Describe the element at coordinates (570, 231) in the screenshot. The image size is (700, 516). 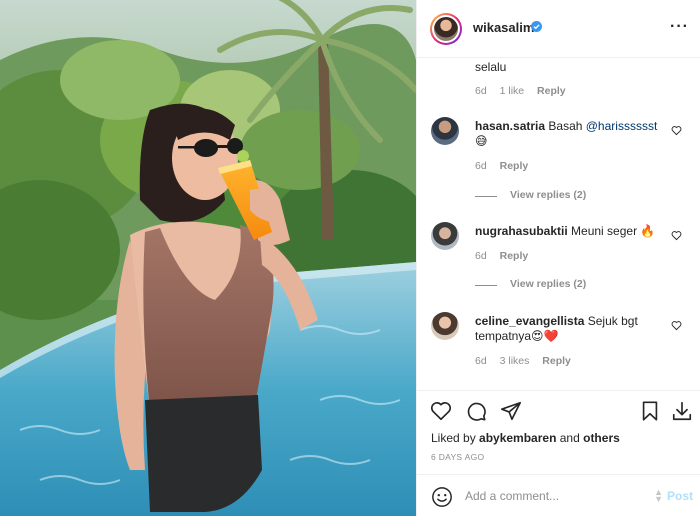
I see `comment-body: nugrahasubaktii Meuni seger 🔥` at that location.